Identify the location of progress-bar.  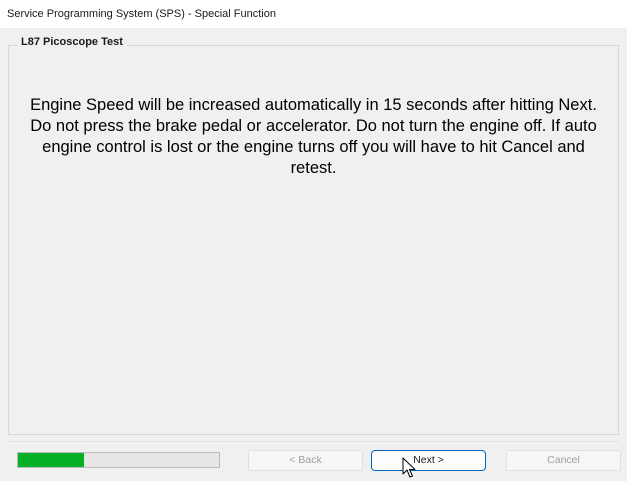
(118, 460).